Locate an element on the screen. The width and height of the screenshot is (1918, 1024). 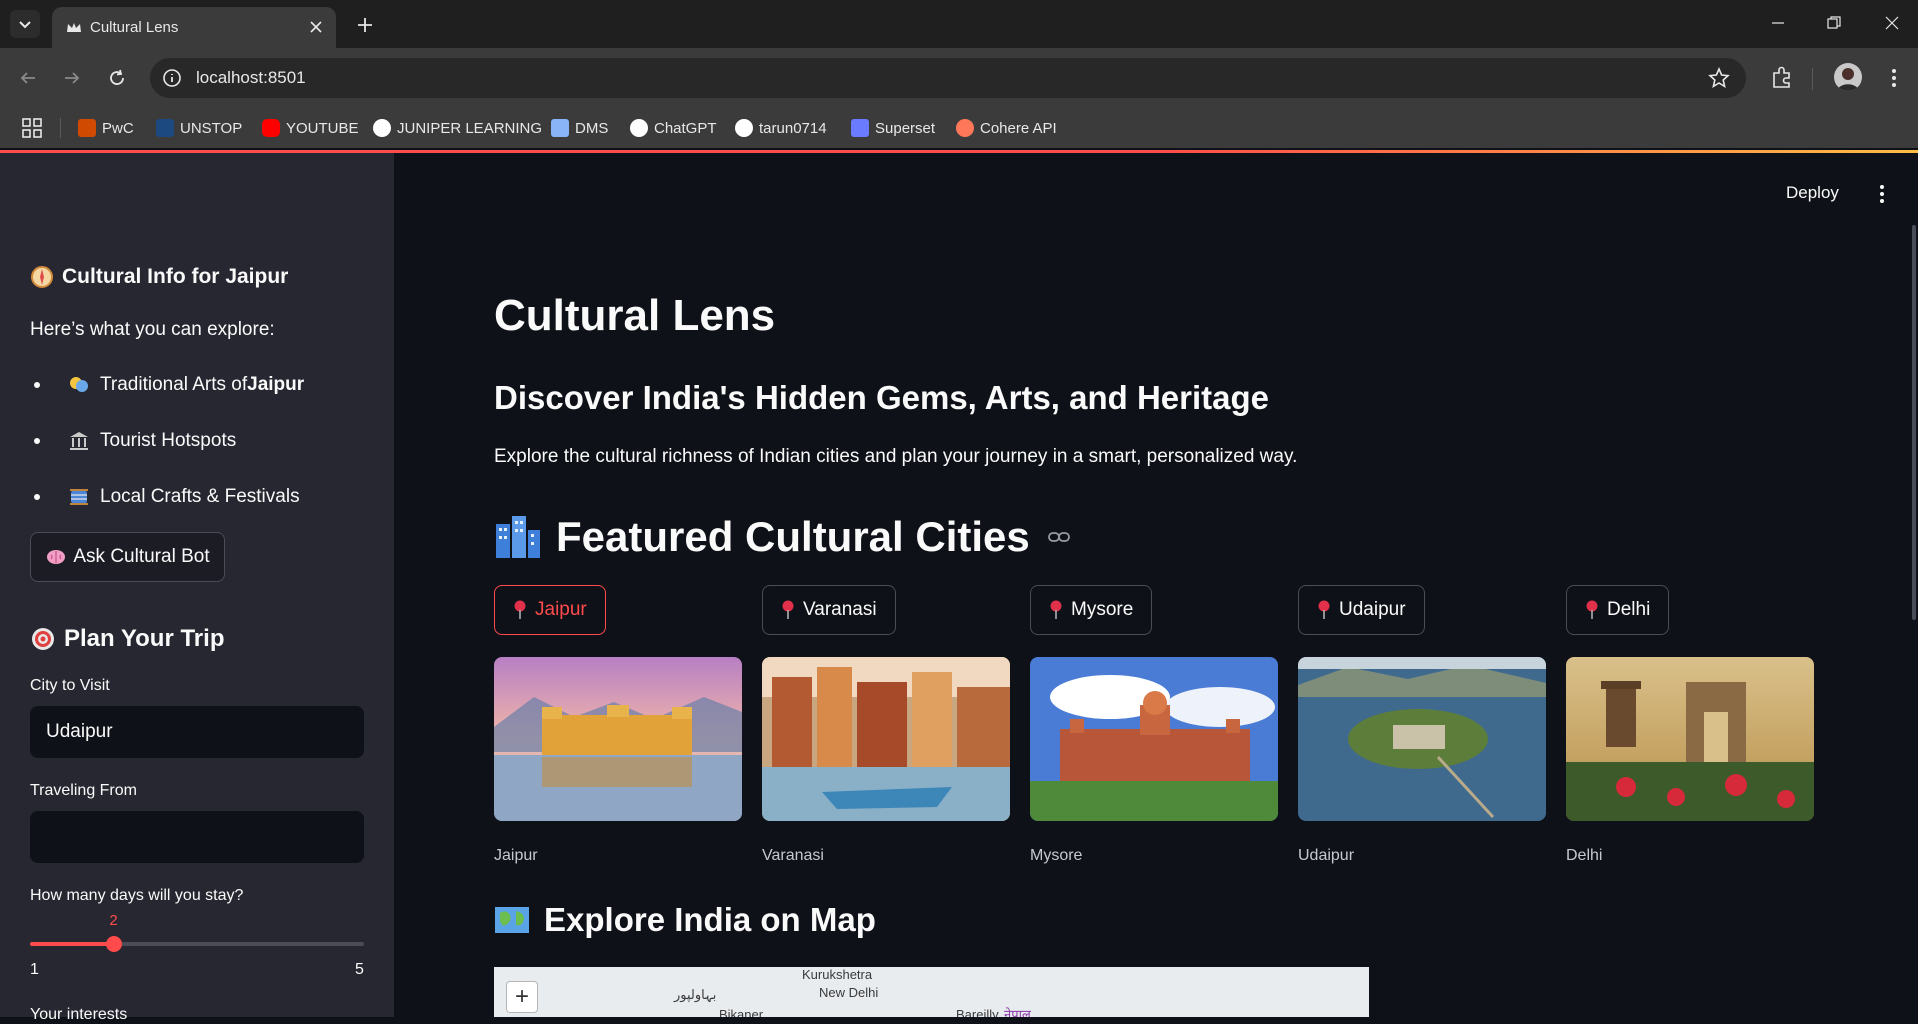
traveling-from-input is located at coordinates (197, 837).